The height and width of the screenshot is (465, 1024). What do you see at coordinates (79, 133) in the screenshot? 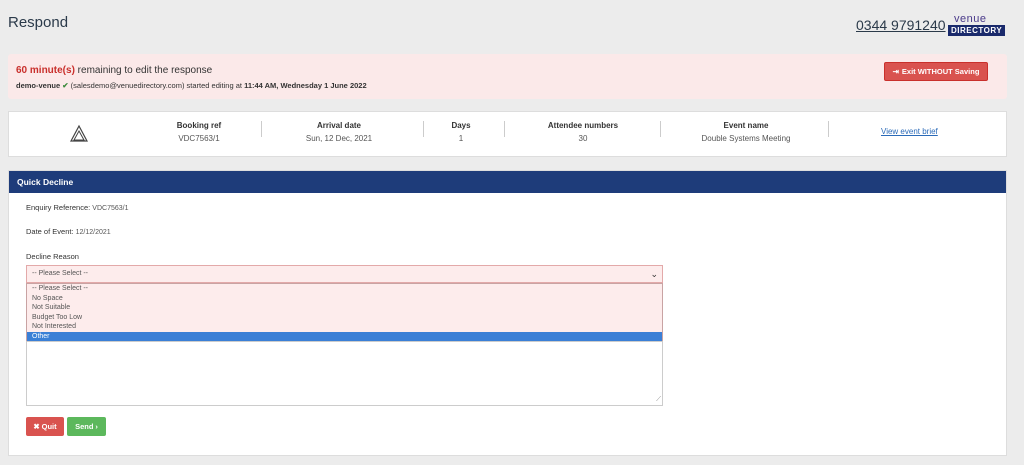
I see `venue-logo-icon` at bounding box center [79, 133].